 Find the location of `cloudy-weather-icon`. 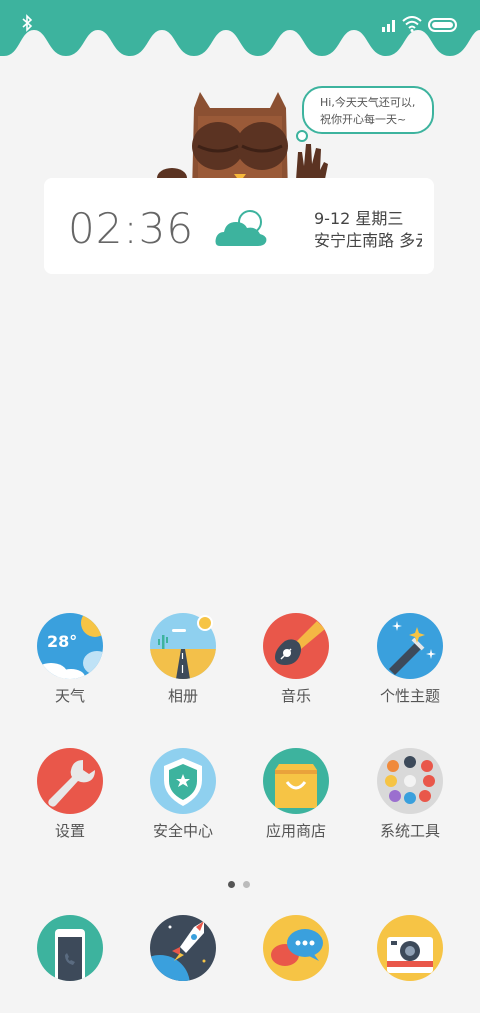

cloudy-weather-icon is located at coordinates (241, 228).